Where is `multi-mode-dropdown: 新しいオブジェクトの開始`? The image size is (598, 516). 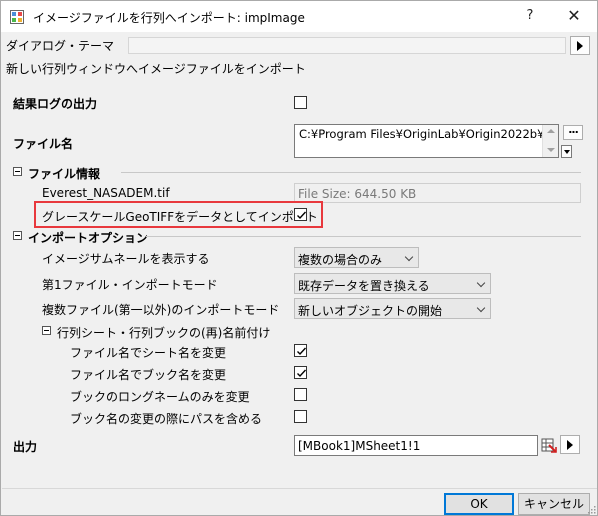 multi-mode-dropdown: 新しいオブジェクトの開始 is located at coordinates (392, 308).